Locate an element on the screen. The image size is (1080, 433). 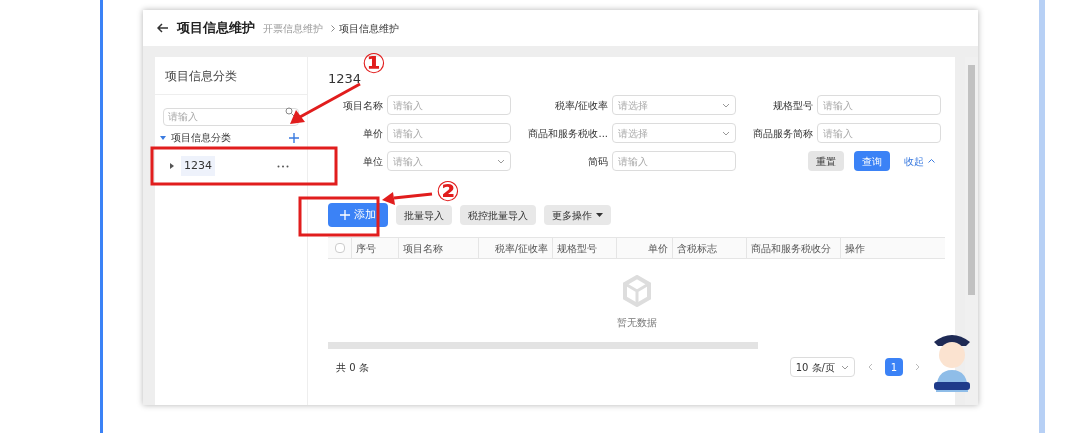
back-arrow-icon is located at coordinates (163, 28).